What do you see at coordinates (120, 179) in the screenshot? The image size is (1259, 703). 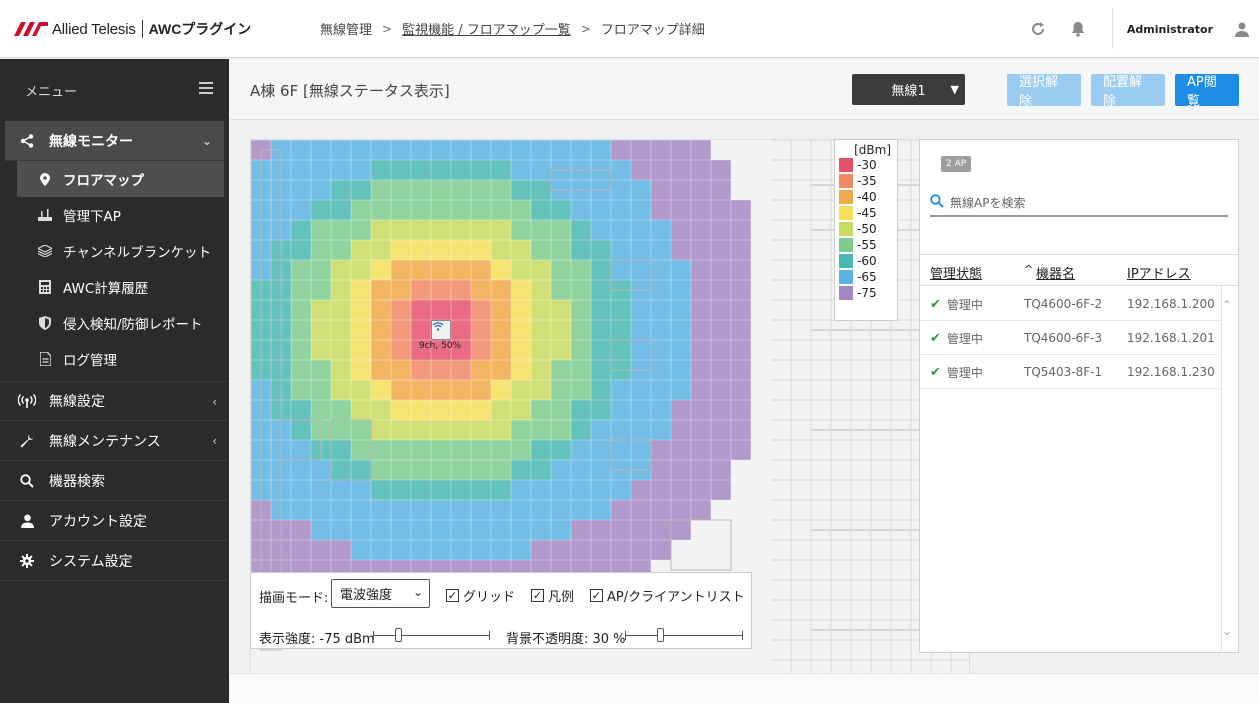 I see `sidebar-subitem-floormap: フロアマップ` at bounding box center [120, 179].